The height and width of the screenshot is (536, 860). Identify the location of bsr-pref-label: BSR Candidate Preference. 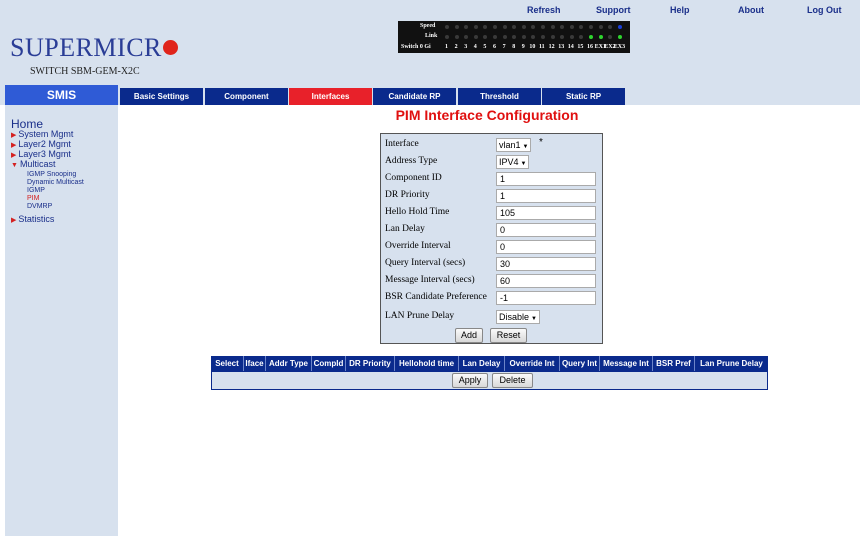
(436, 297).